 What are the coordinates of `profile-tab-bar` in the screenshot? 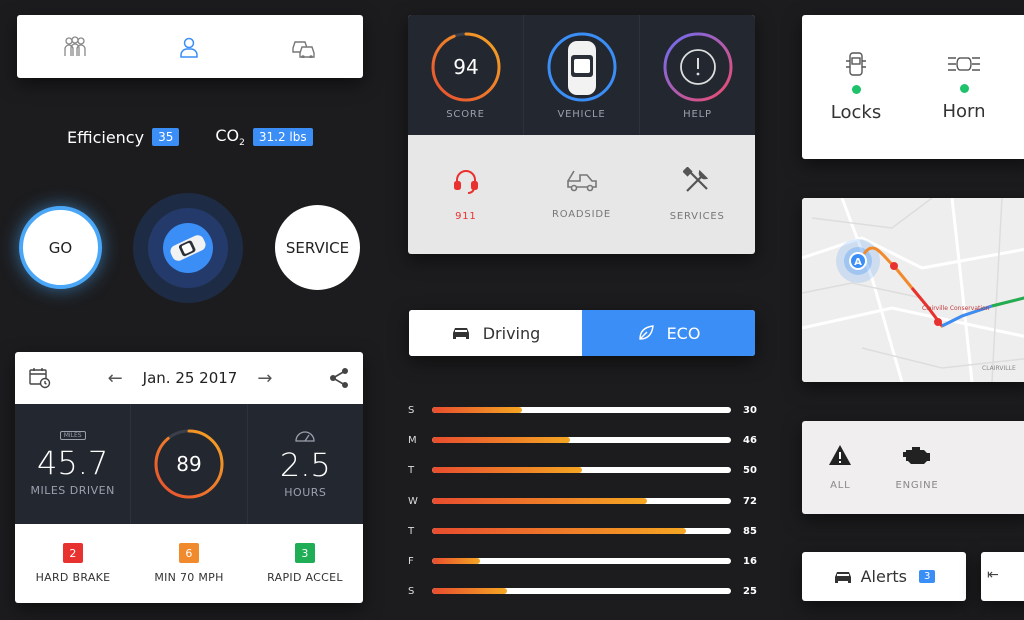 It's located at (190, 46).